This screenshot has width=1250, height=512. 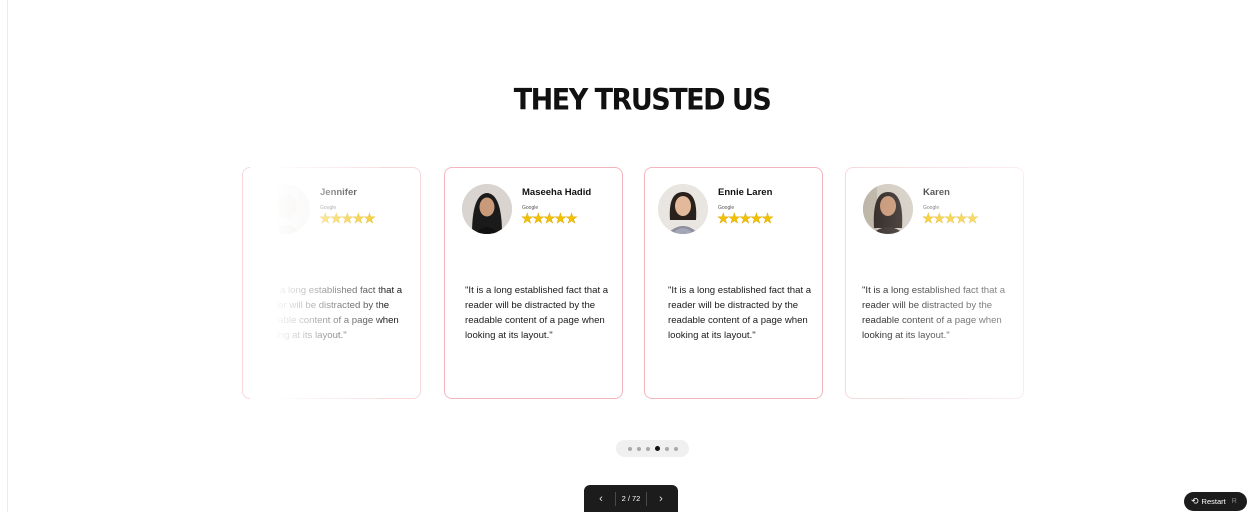 I want to click on carousel-dot-active, so click(x=657, y=448).